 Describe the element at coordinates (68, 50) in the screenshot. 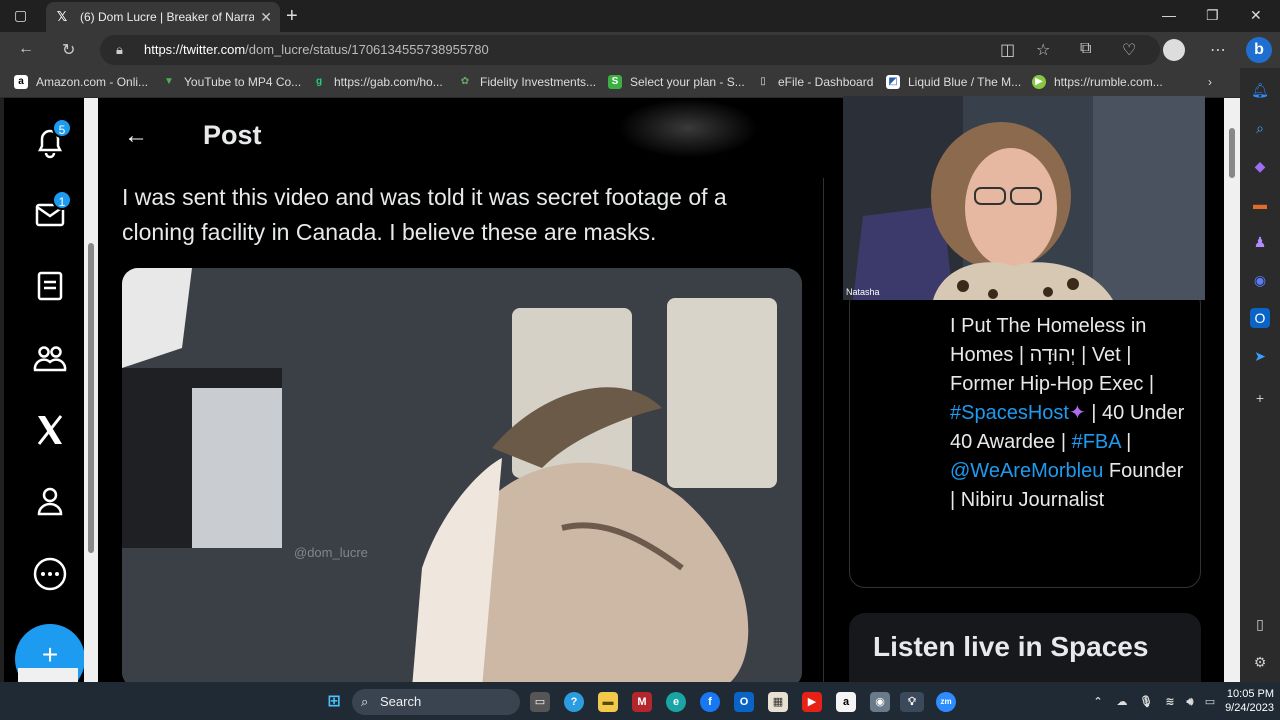

I see `refresh-icon: ↻` at that location.